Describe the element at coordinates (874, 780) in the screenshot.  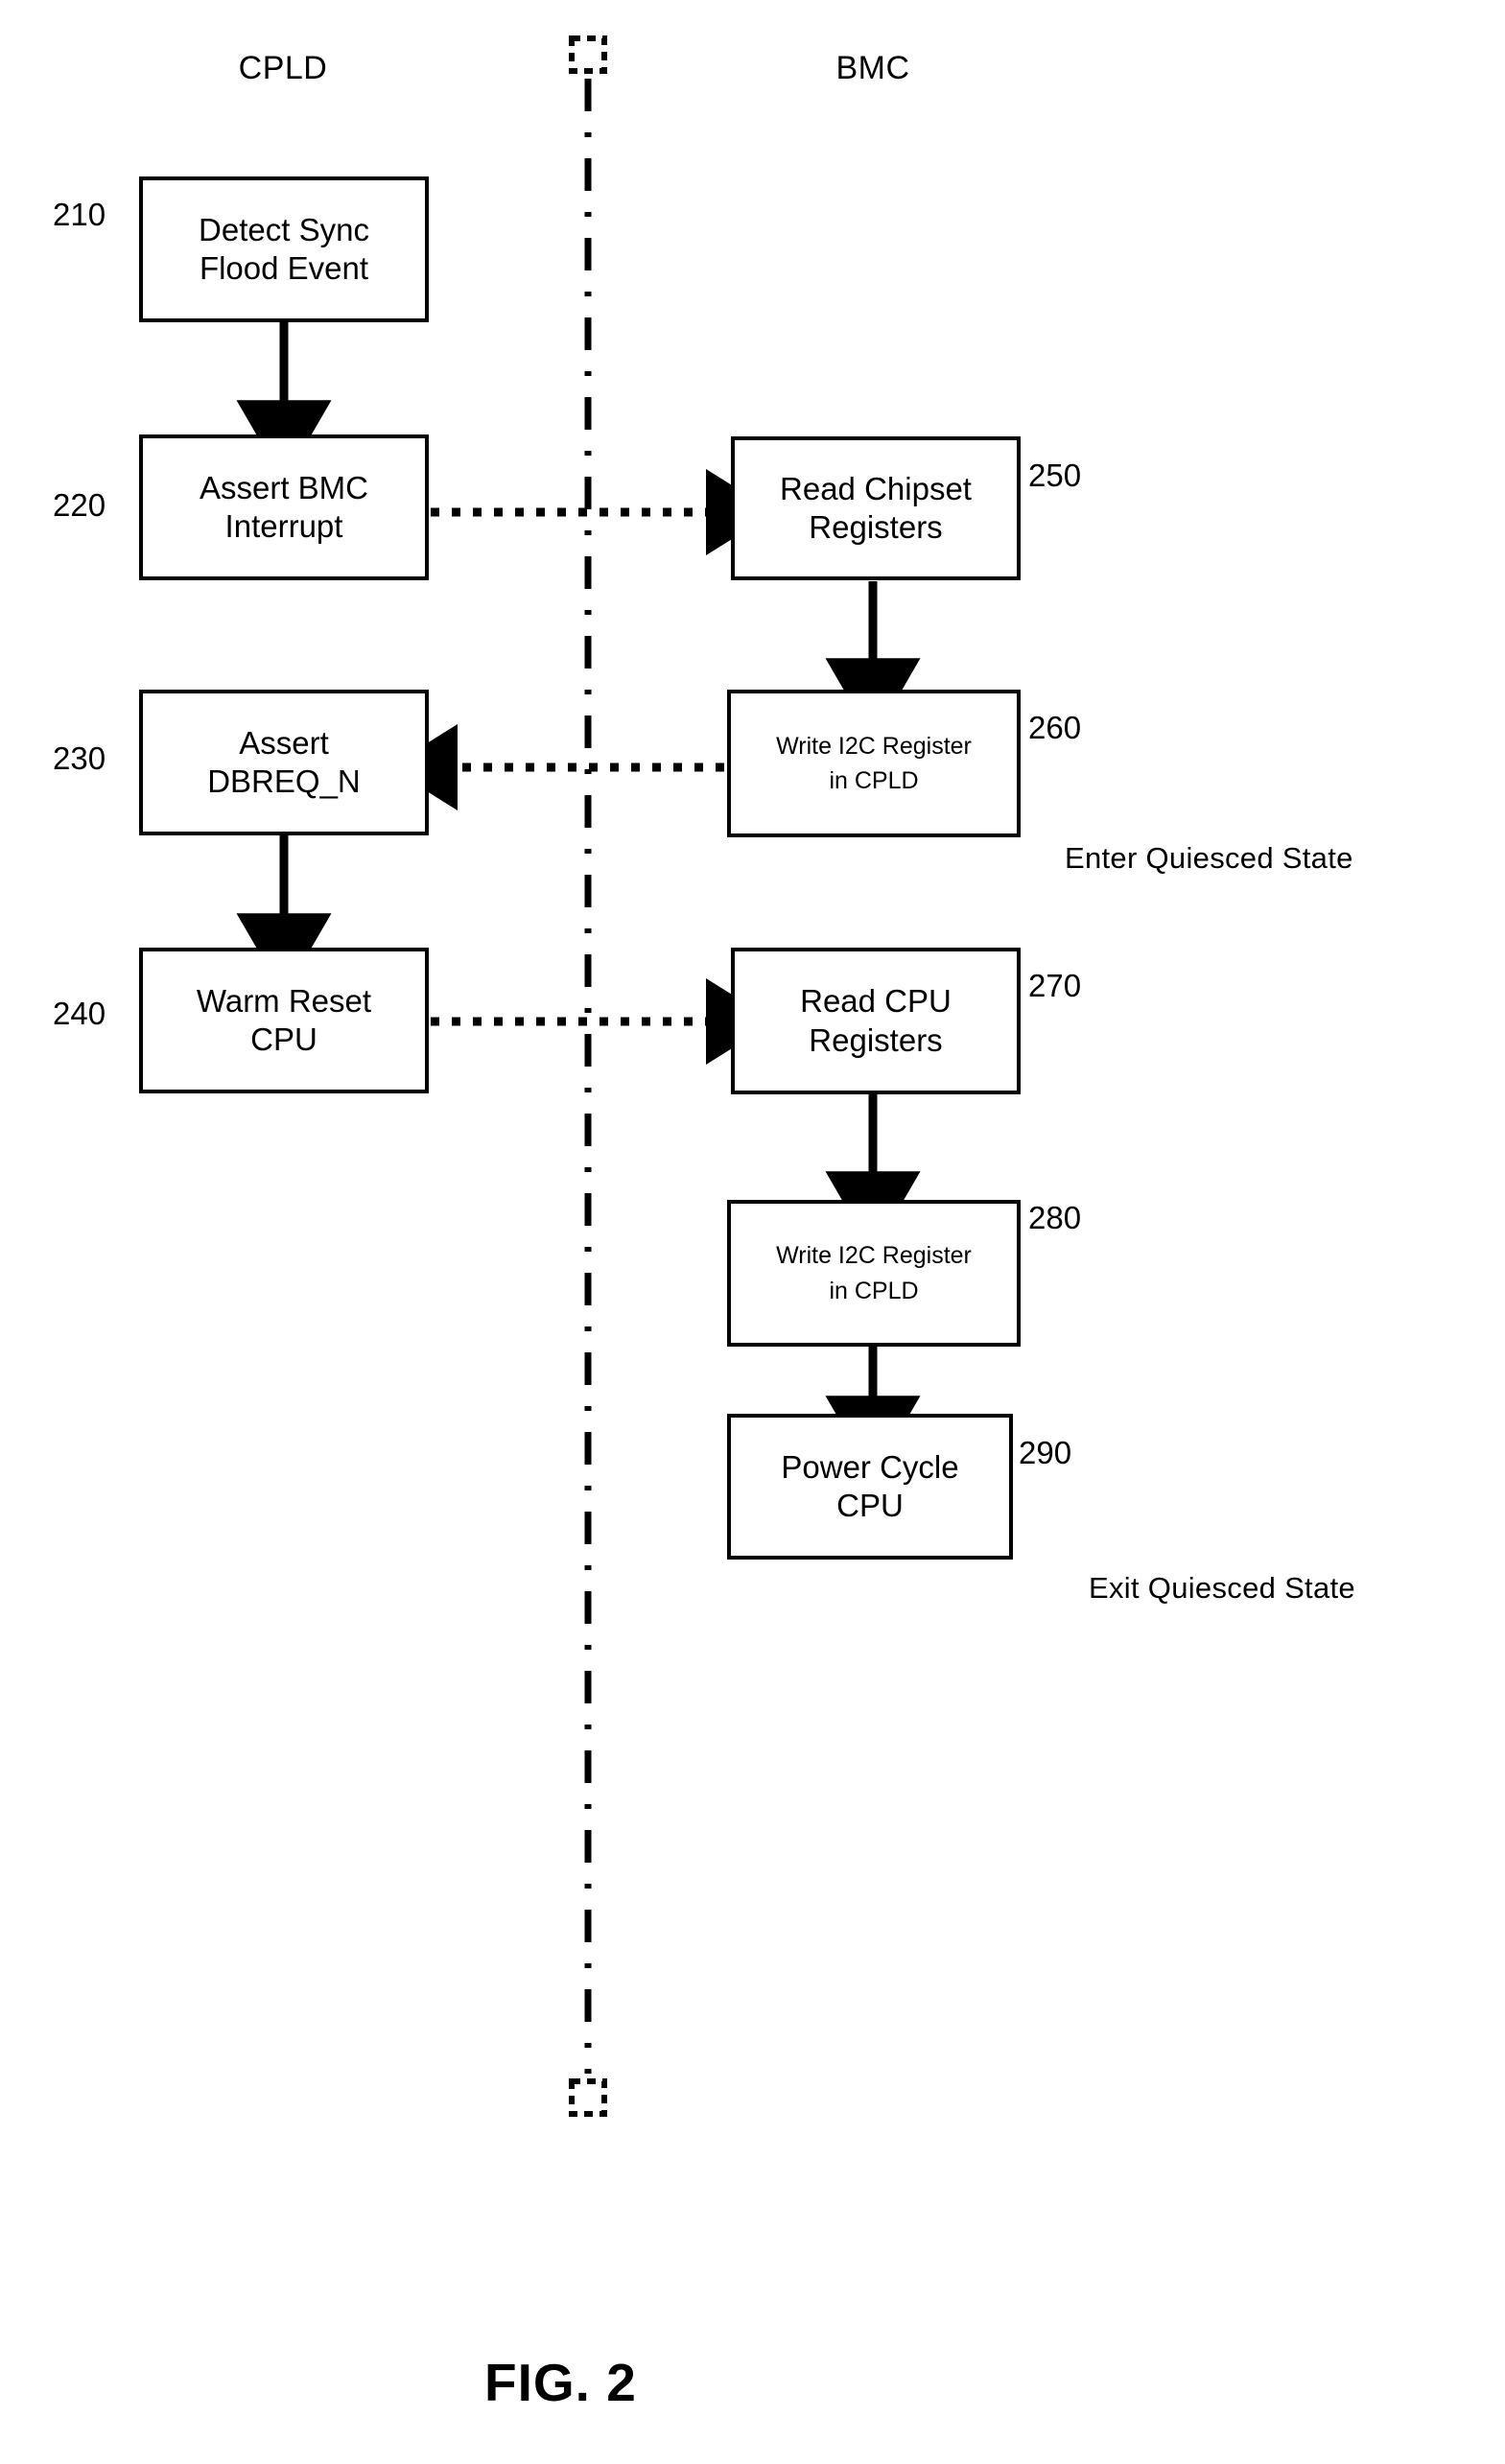
I see `box-260-line-2: in CPLD` at that location.